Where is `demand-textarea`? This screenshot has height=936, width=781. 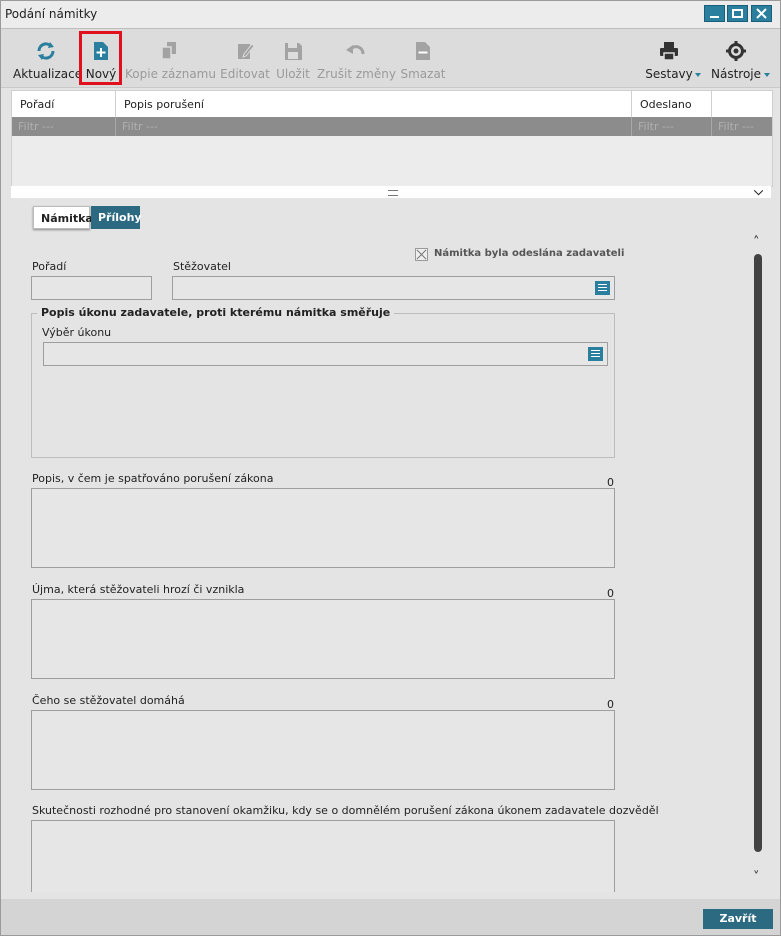 demand-textarea is located at coordinates (323, 750).